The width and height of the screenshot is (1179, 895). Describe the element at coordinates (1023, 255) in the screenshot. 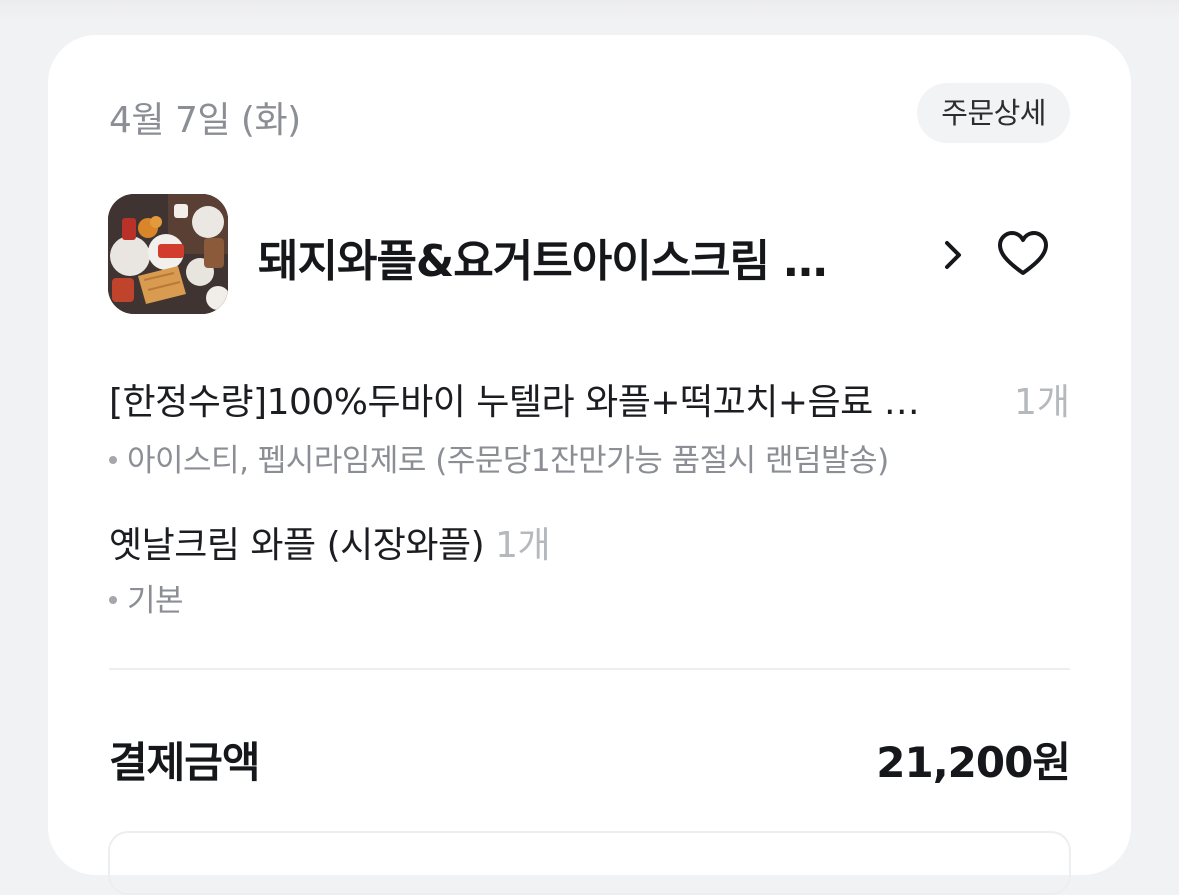

I see `heart-icon` at that location.